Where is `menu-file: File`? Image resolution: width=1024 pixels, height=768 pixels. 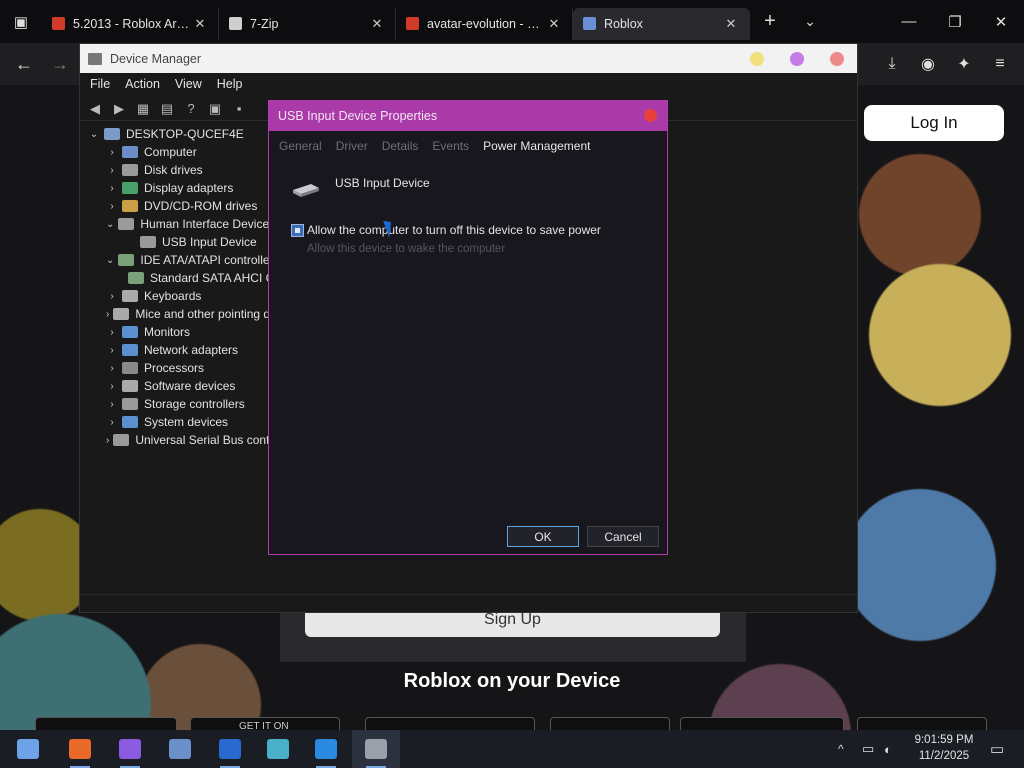
menu-file: File is located at coordinates (100, 84).